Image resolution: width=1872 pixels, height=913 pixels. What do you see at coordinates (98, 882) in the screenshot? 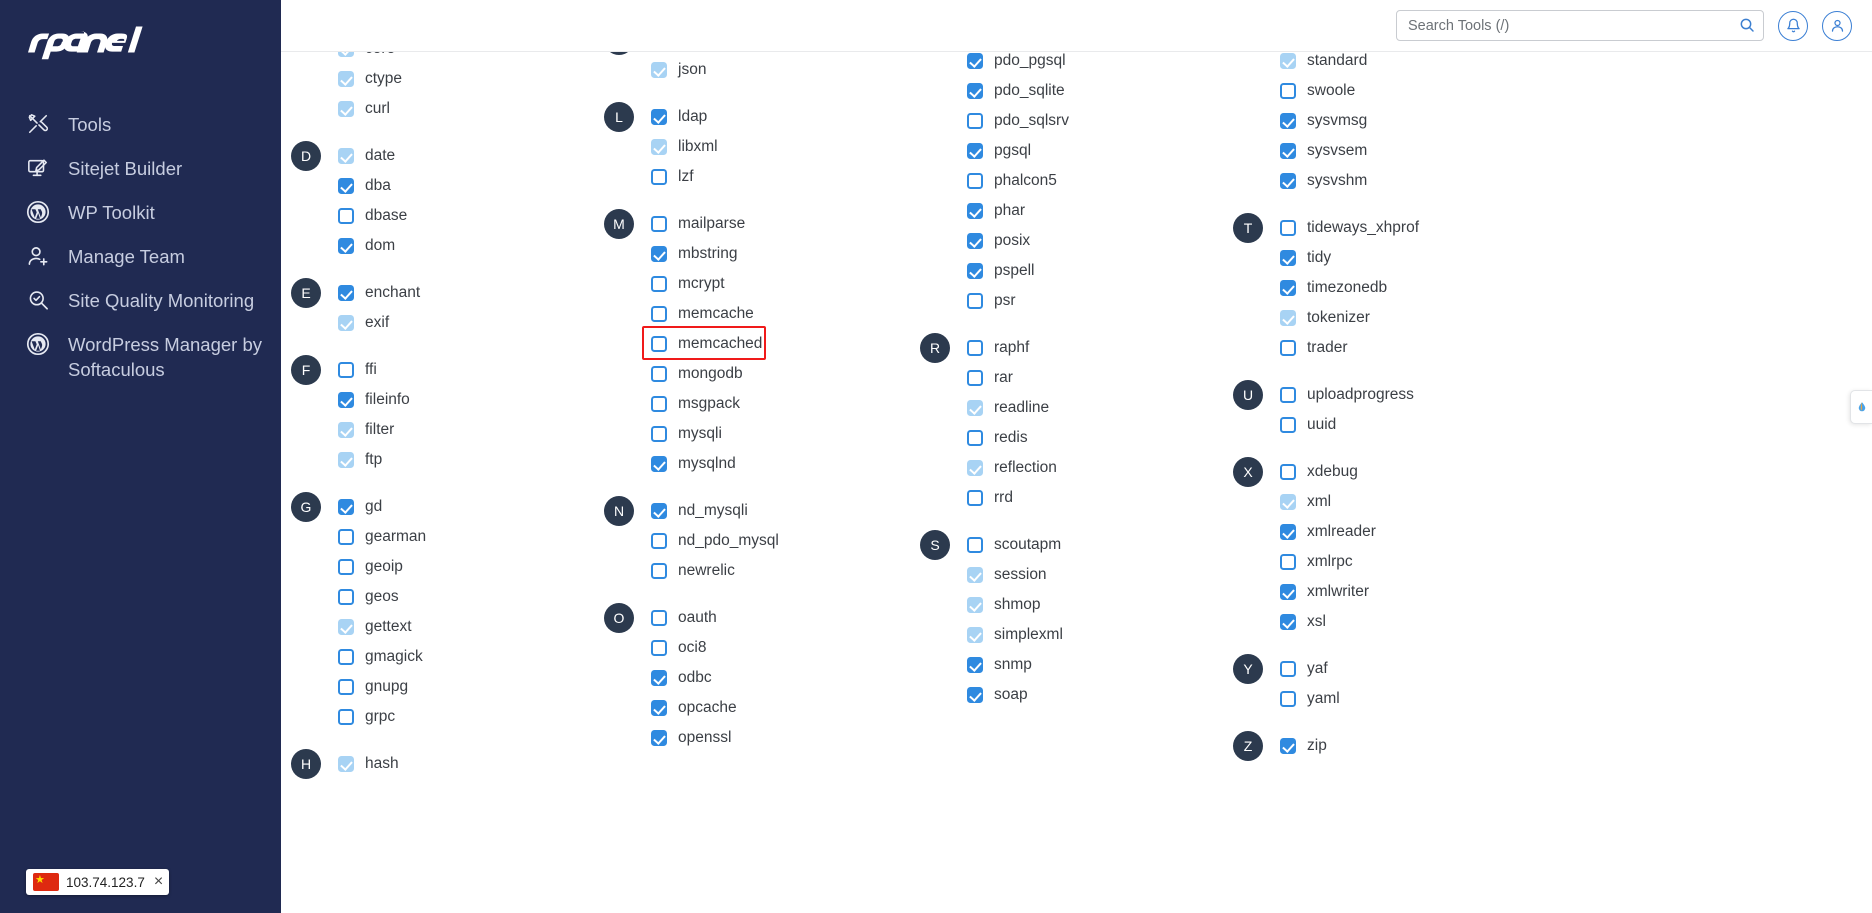
I see `server-ip-badge: 103.74.123.7 ×` at bounding box center [98, 882].